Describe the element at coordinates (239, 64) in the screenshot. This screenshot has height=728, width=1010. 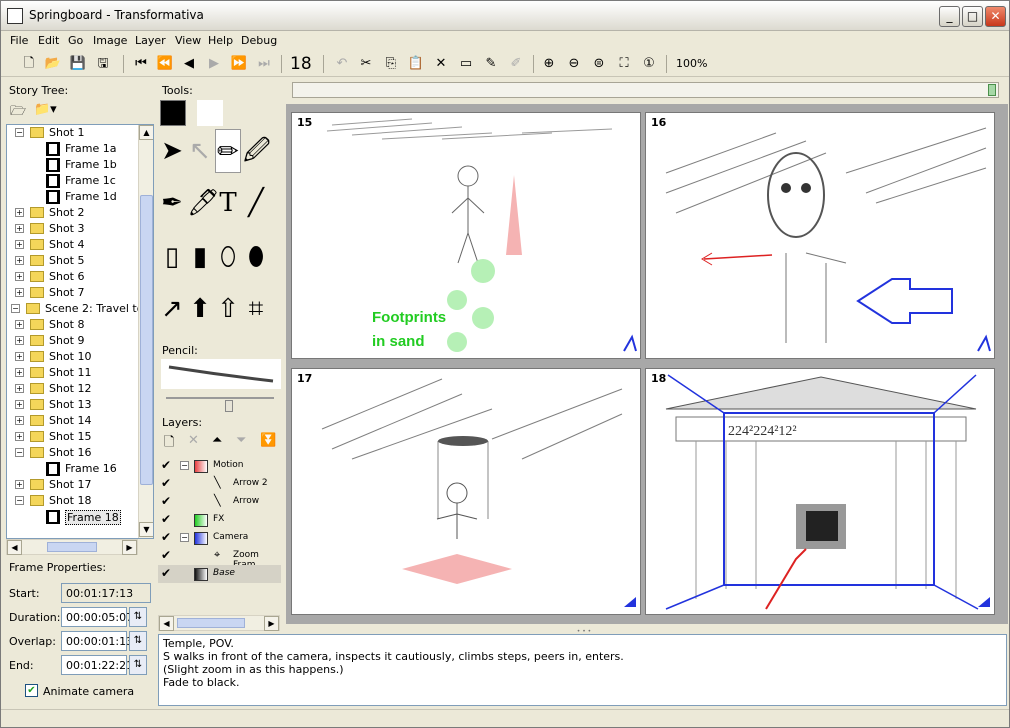
I see `next-shot-icon: ⏩` at that location.